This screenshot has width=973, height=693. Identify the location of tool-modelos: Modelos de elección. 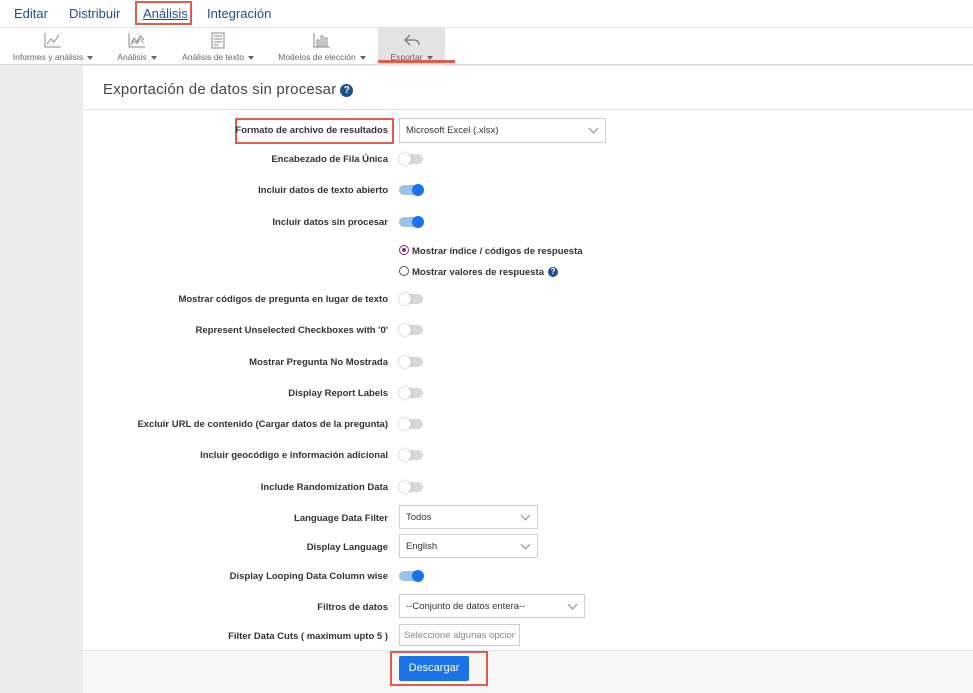
(322, 46).